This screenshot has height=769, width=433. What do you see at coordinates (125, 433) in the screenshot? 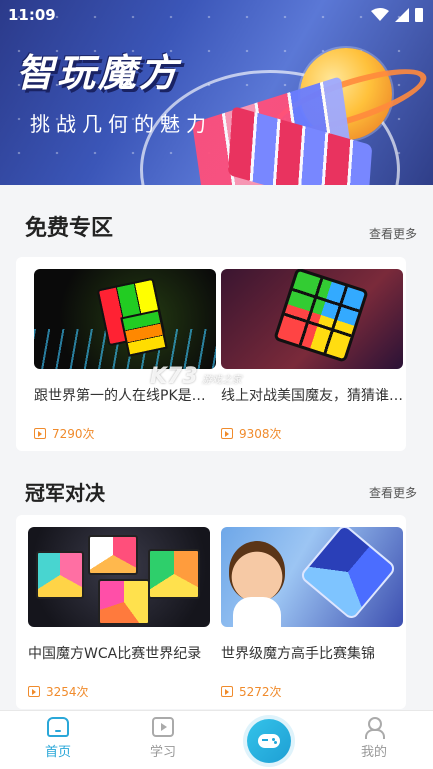
I see `play-count: 7290次` at bounding box center [125, 433].